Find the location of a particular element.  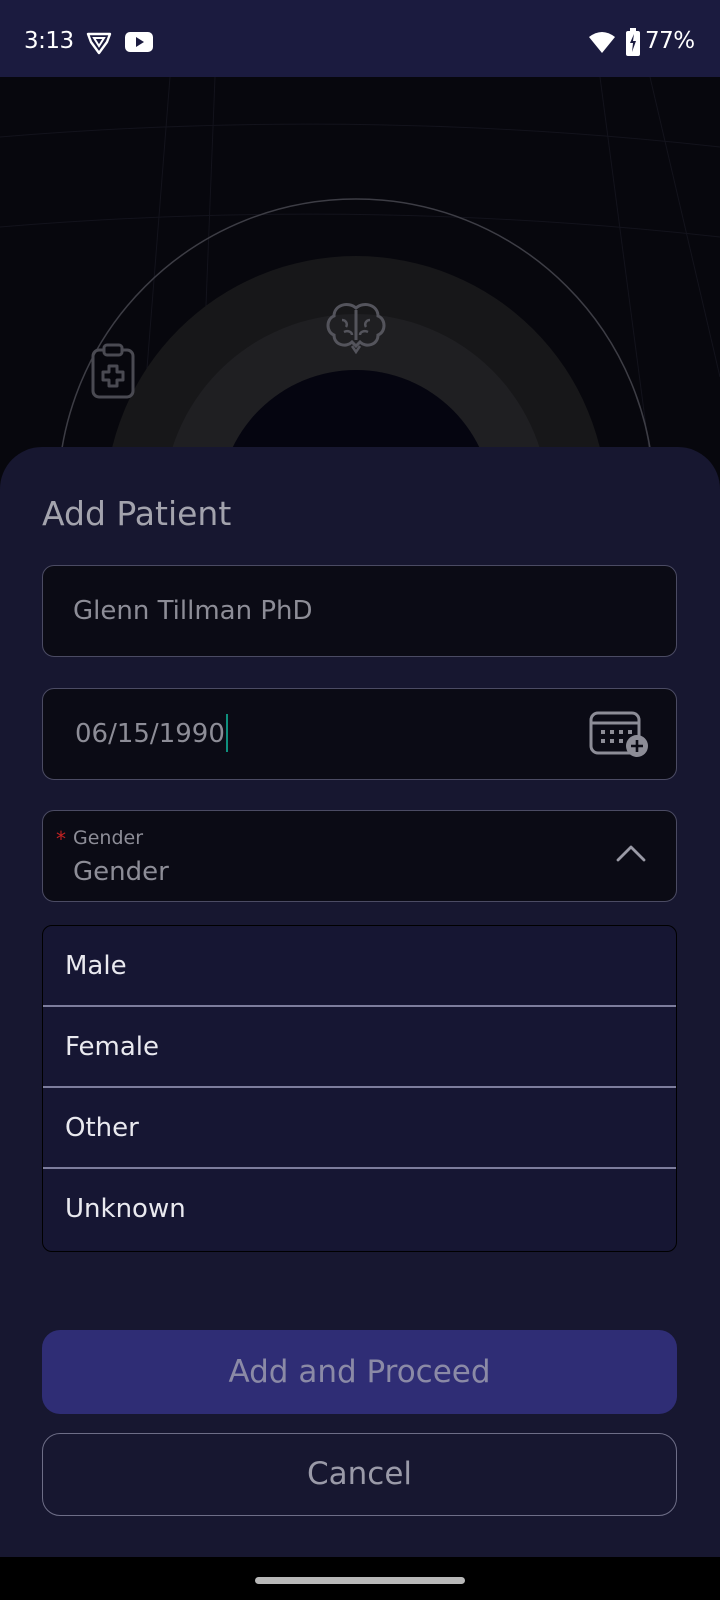

vpn-shield-icon is located at coordinates (99, 45).